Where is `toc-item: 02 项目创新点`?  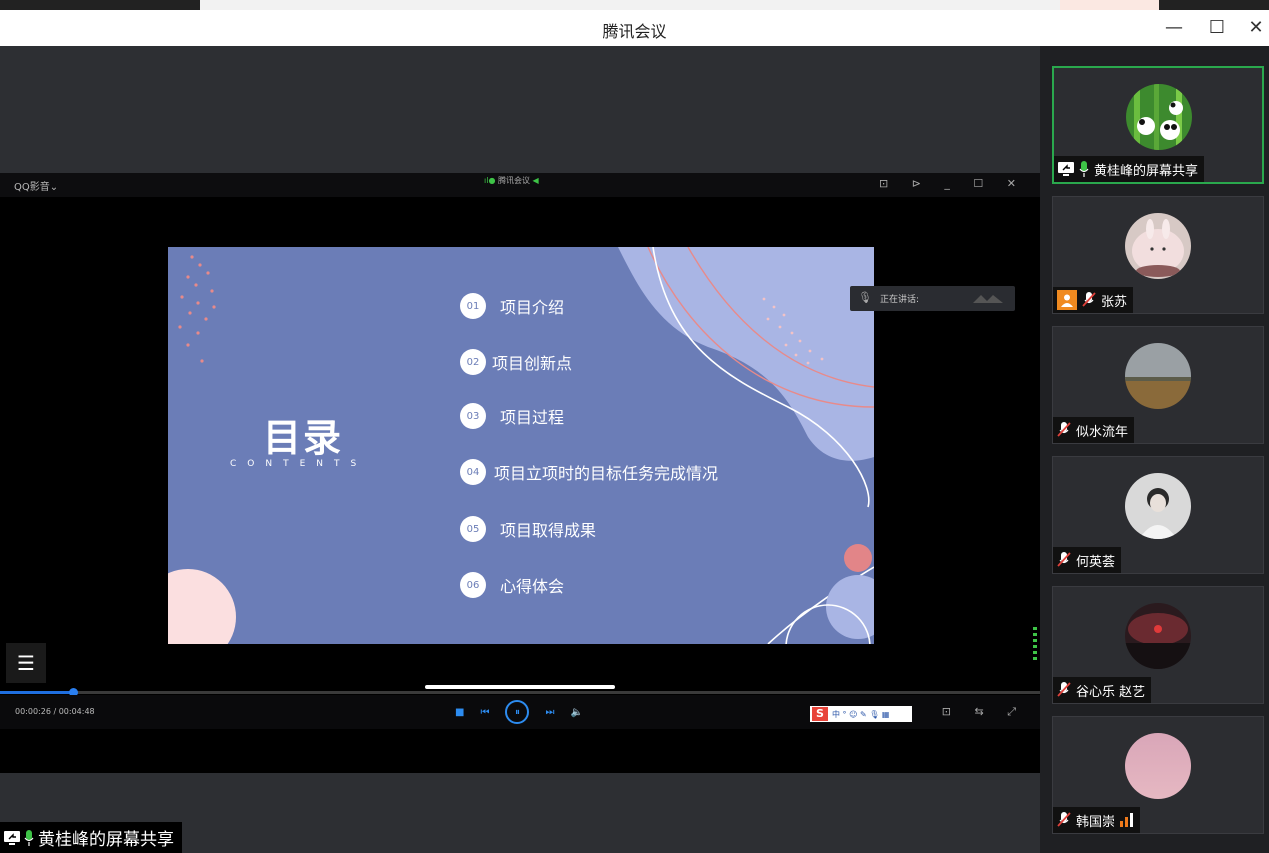
toc-item: 02 项目创新点 is located at coordinates (516, 362).